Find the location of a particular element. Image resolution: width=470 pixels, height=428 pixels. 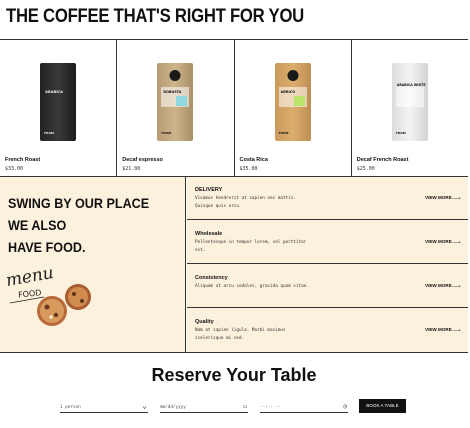

menu-script-text: menu is located at coordinates (29, 277).